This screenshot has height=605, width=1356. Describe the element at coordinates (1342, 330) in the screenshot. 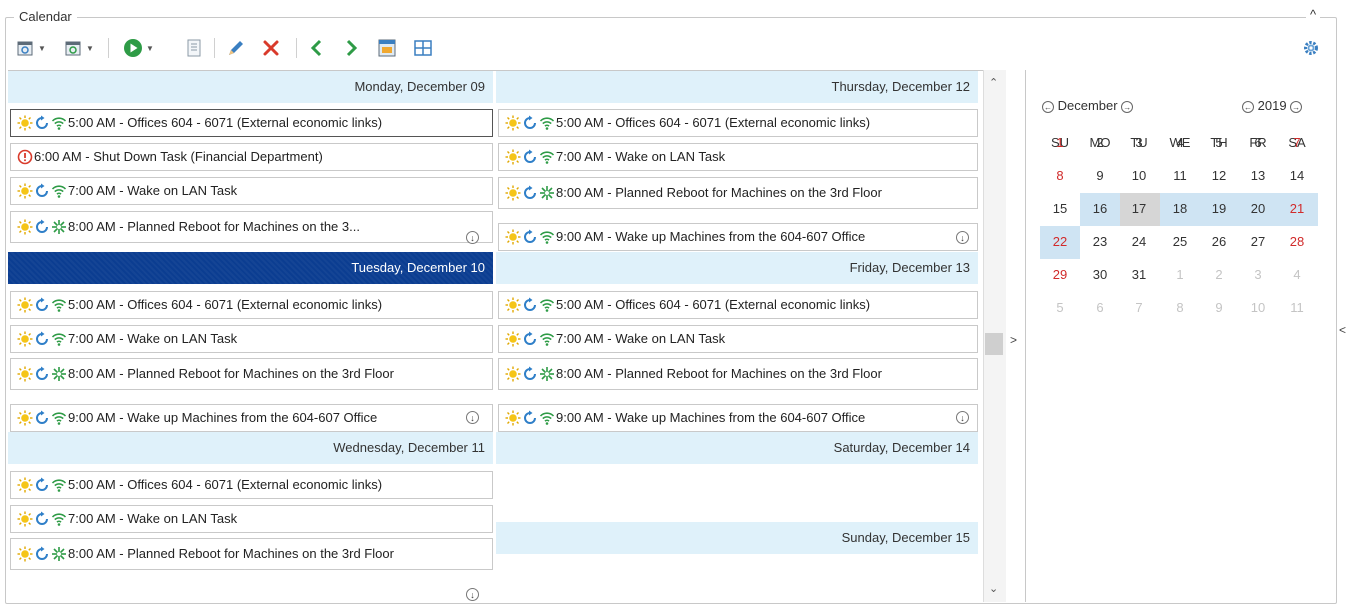

I see `collapse-calendar-button: <` at that location.